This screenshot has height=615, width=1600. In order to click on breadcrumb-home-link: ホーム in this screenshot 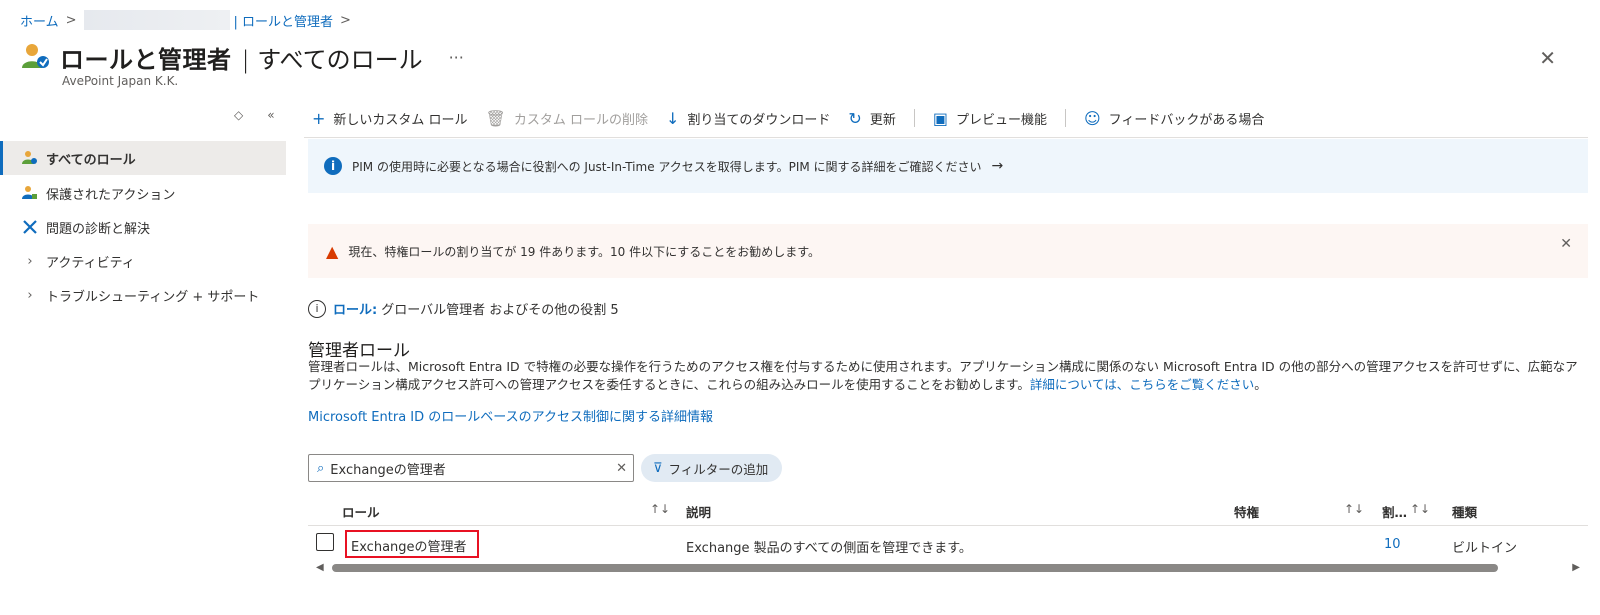, I will do `click(39, 20)`.